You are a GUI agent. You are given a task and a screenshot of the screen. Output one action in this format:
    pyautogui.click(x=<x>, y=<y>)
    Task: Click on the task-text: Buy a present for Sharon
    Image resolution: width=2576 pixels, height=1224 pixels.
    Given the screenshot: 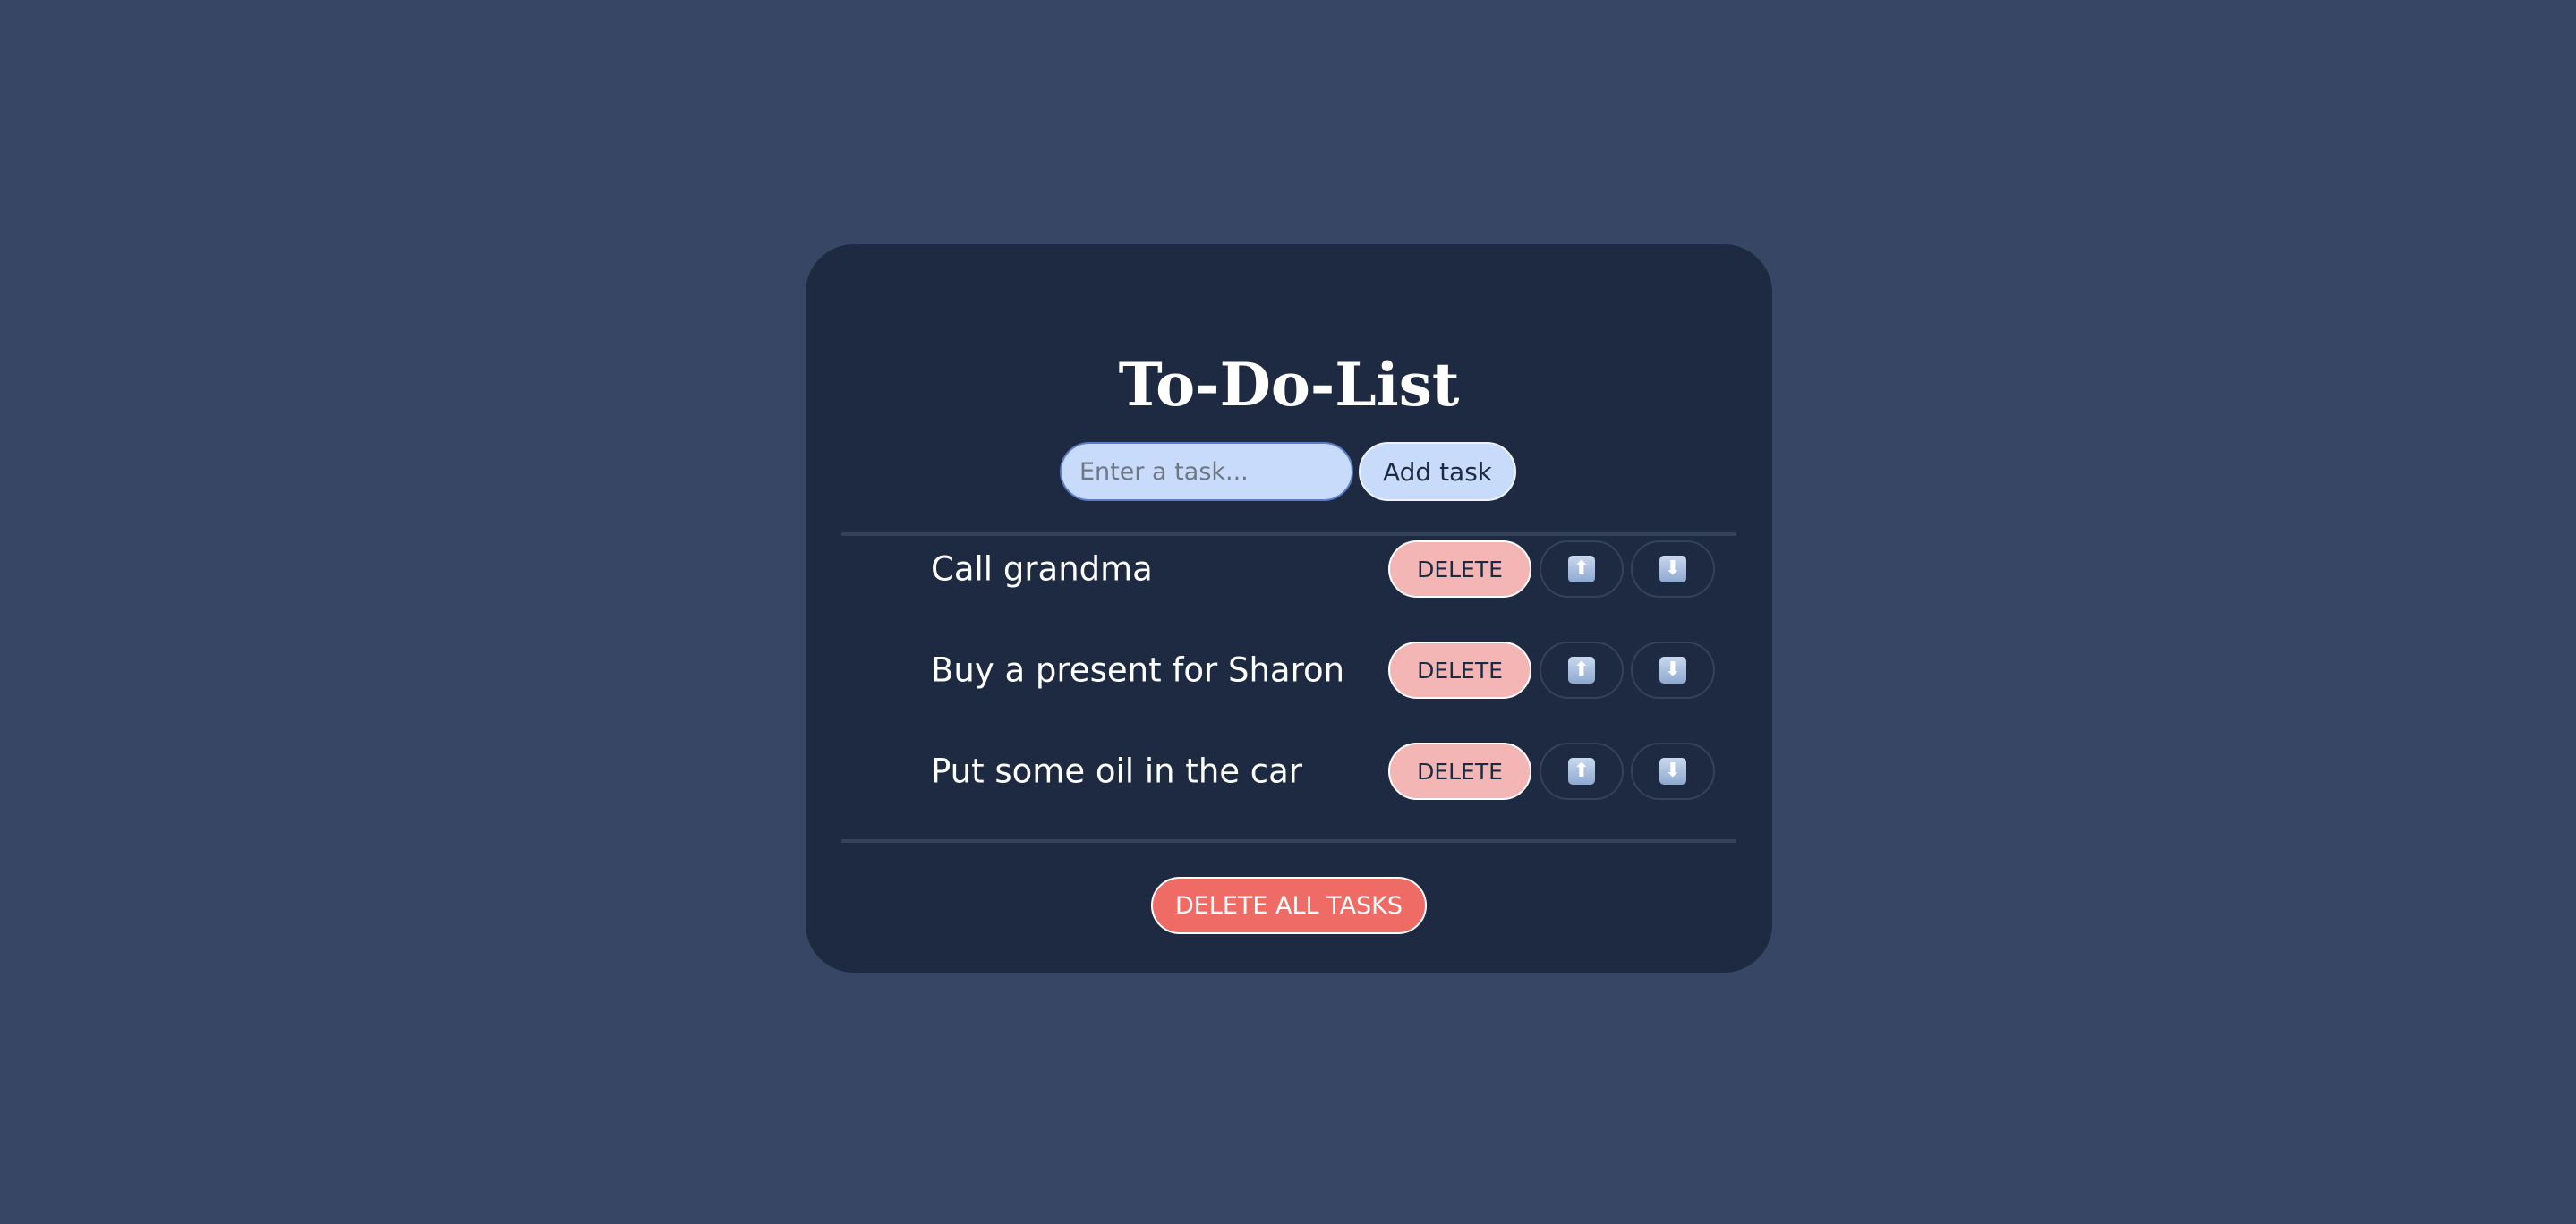 What is the action you would take?
    pyautogui.click(x=1138, y=670)
    